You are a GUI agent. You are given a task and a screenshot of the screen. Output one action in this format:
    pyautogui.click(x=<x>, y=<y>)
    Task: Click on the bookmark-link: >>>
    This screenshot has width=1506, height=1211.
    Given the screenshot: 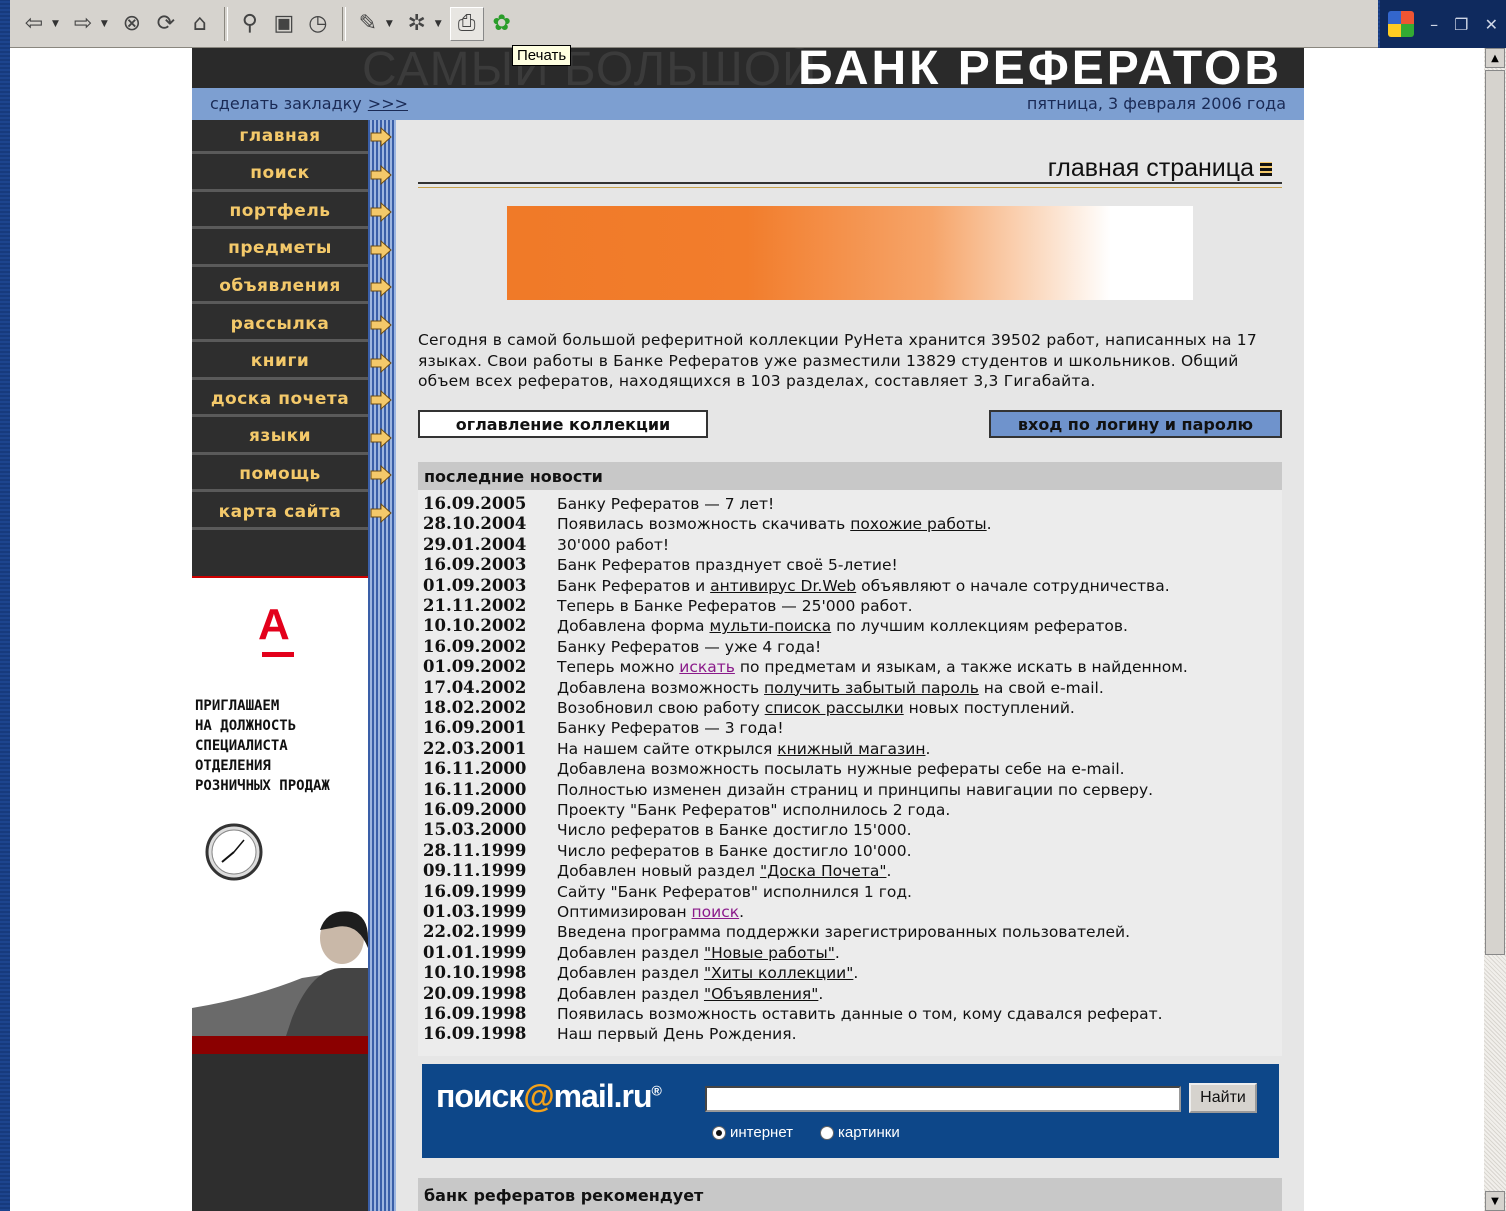 What is the action you would take?
    pyautogui.click(x=388, y=103)
    